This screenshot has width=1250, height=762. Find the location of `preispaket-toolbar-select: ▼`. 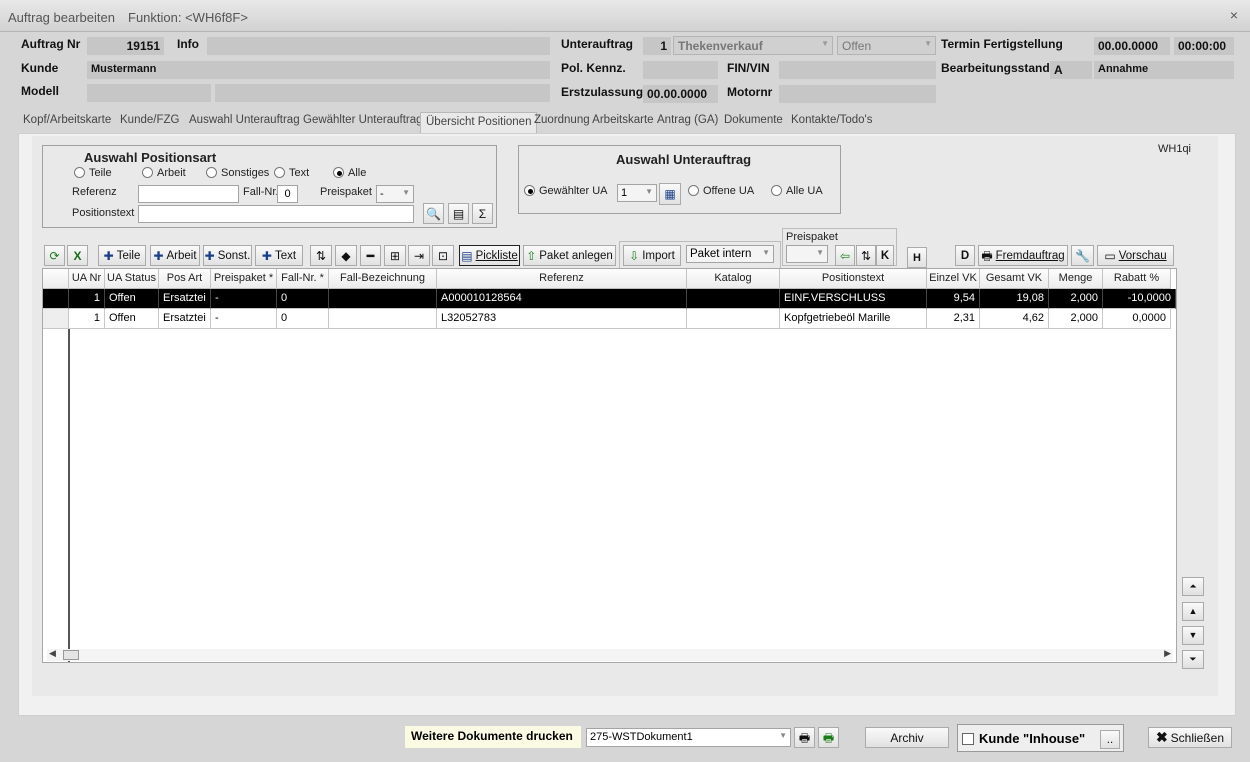

preispaket-toolbar-select: ▼ is located at coordinates (807, 254).